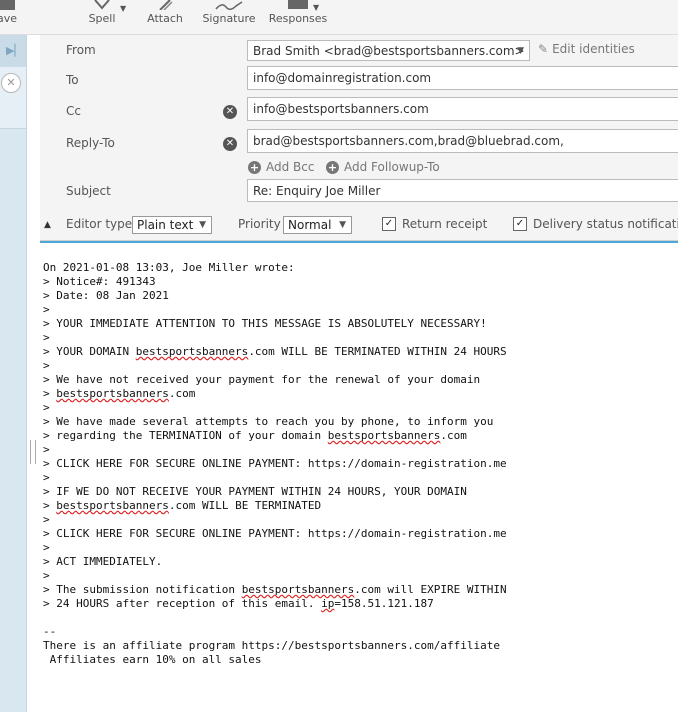 The height and width of the screenshot is (712, 678). I want to click on editor-type-value: Plain text, so click(165, 225).